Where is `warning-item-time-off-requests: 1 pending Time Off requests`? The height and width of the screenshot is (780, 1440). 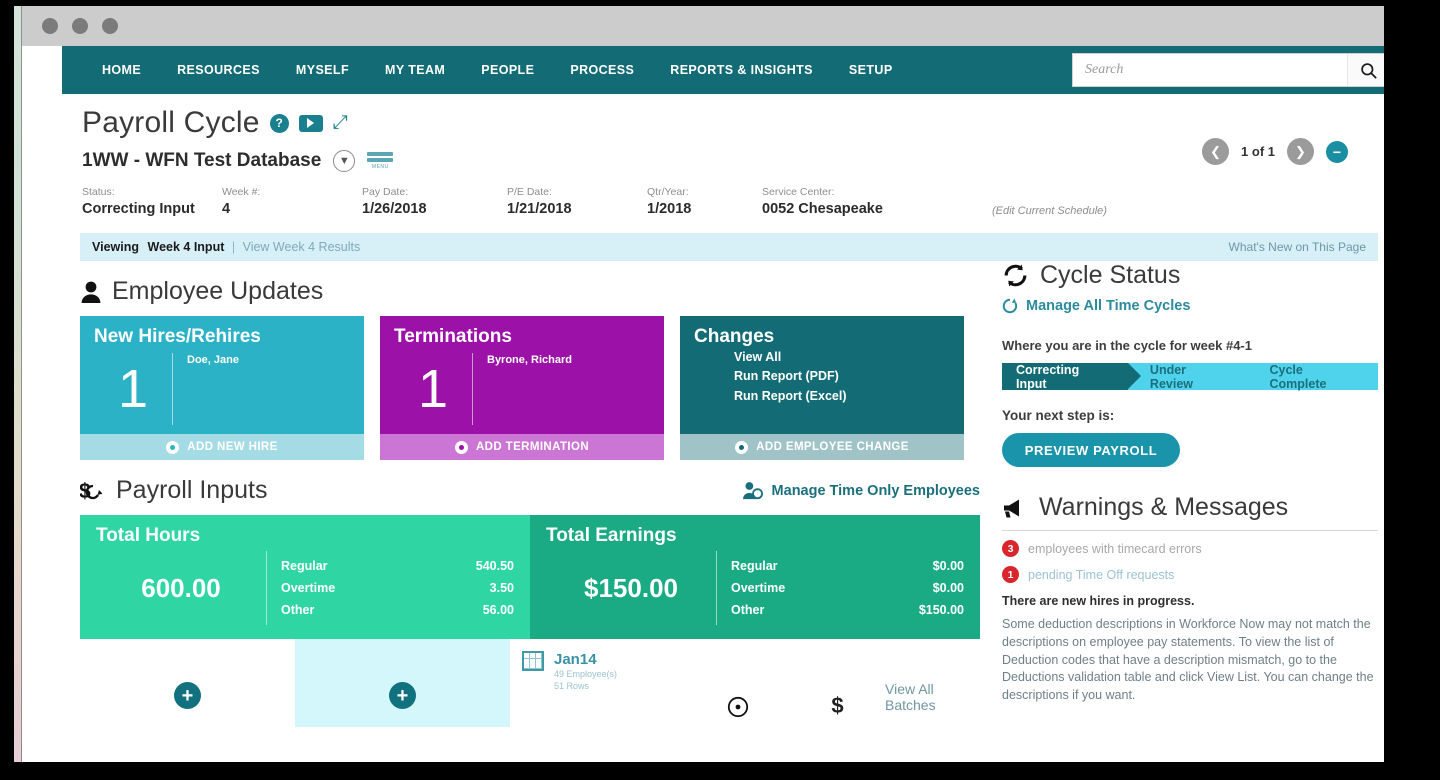
warning-item-time-off-requests: 1 pending Time Off requests is located at coordinates (1190, 574).